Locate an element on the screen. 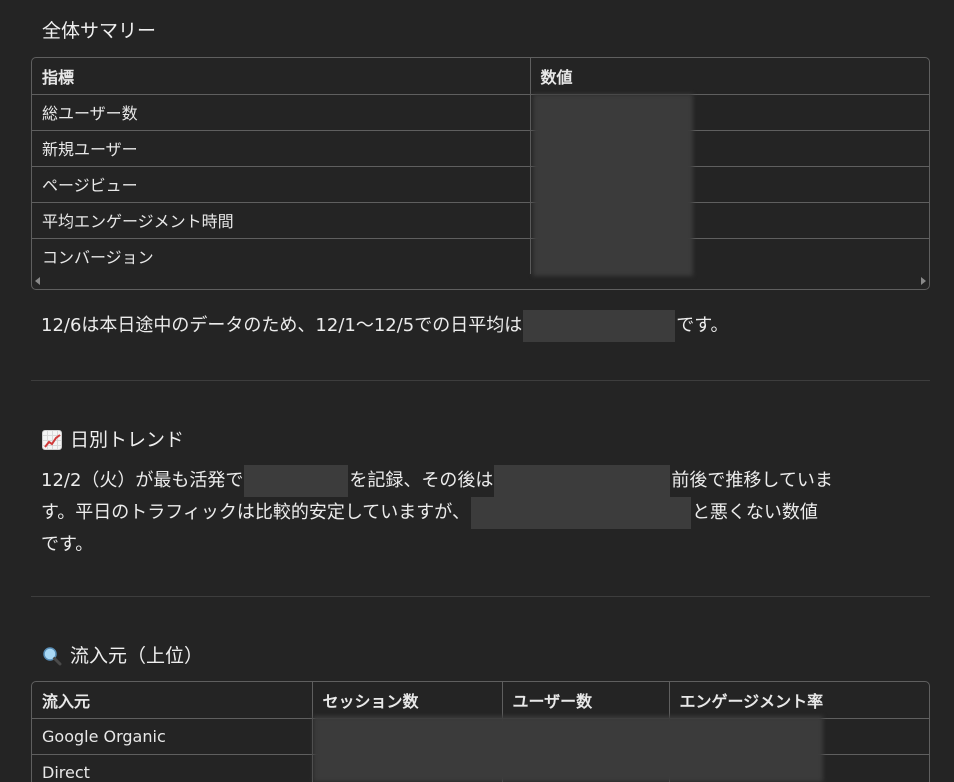 This screenshot has height=782, width=954. trend-text-line3: です。 is located at coordinates (67, 545).